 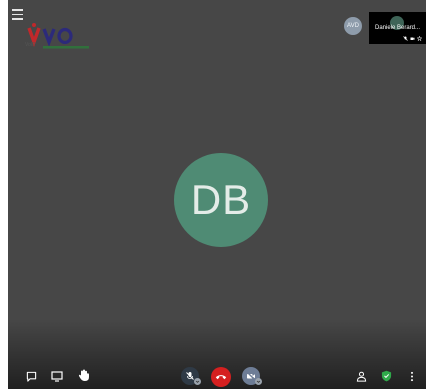 What do you see at coordinates (191, 376) in the screenshot?
I see `microphone-button` at bounding box center [191, 376].